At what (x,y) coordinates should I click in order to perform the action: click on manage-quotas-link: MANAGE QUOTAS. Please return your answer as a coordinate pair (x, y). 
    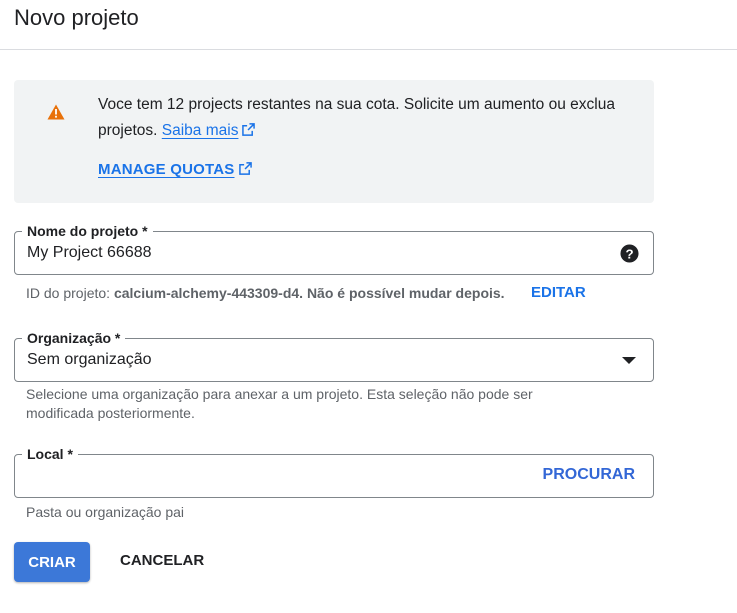
    Looking at the image, I should click on (175, 169).